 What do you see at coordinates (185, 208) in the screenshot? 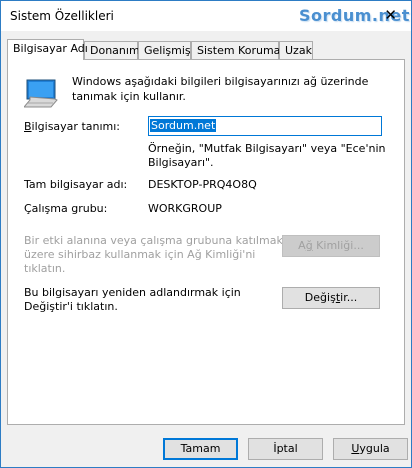
I see `workgroup-value: WORKGROUP` at bounding box center [185, 208].